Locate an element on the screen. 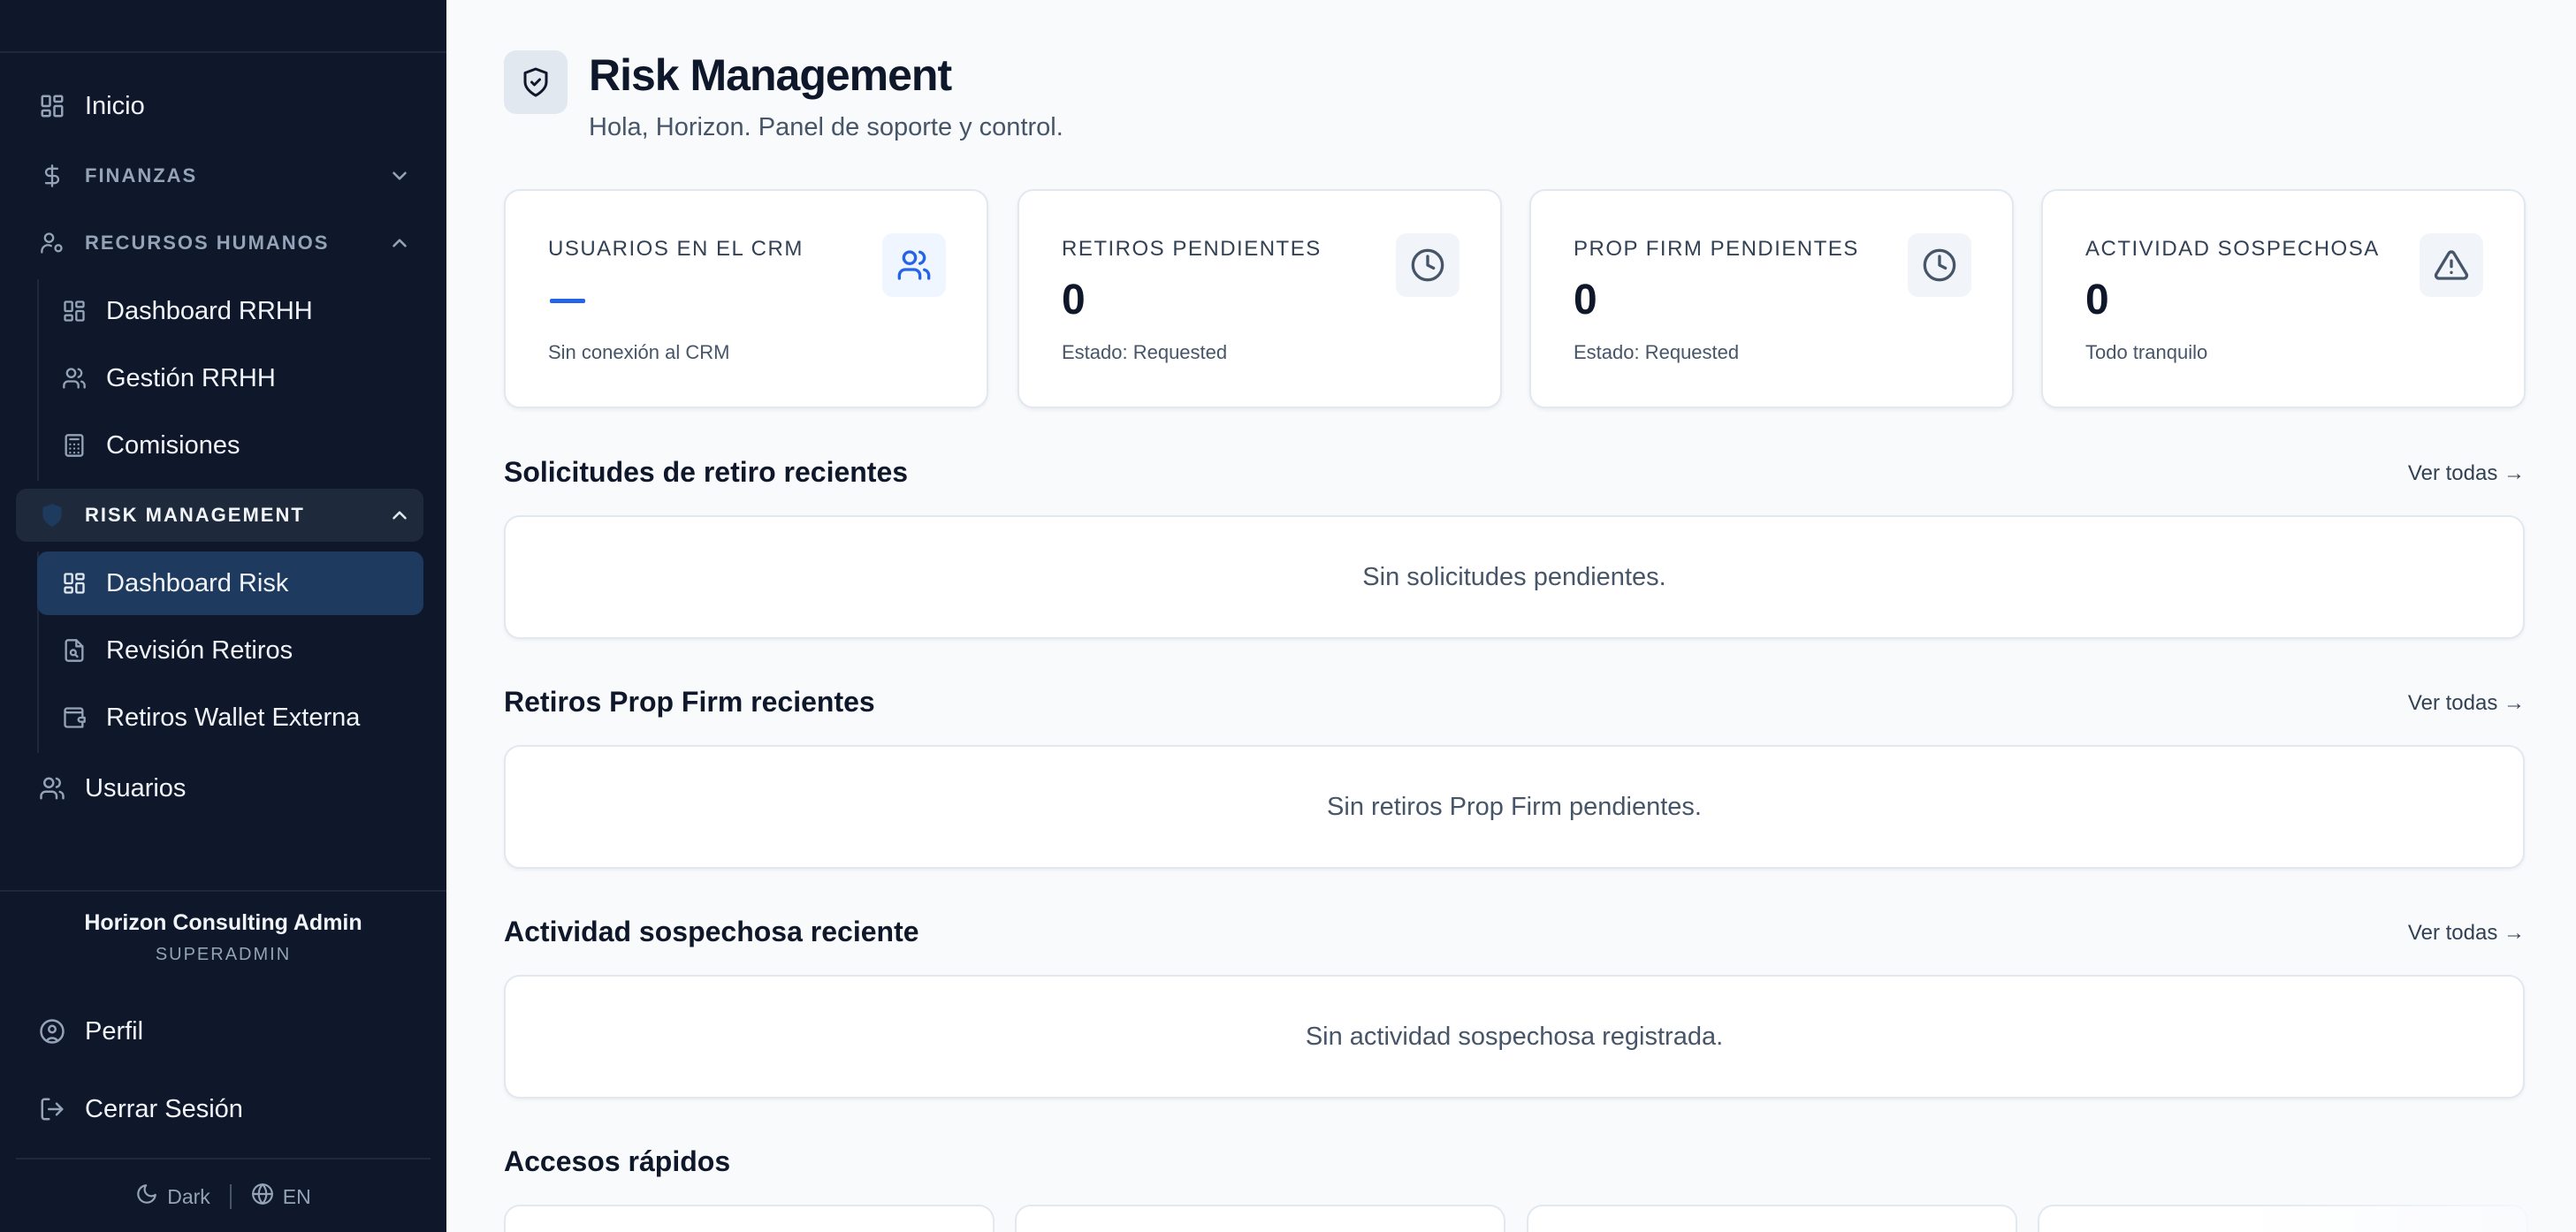  stat-empty-value is located at coordinates (567, 301).